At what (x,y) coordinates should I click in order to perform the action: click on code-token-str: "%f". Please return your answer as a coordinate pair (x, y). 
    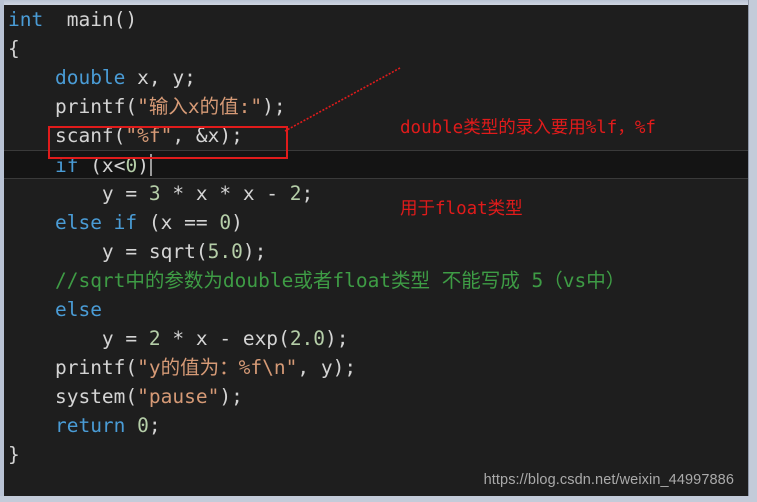
    Looking at the image, I should click on (149, 135).